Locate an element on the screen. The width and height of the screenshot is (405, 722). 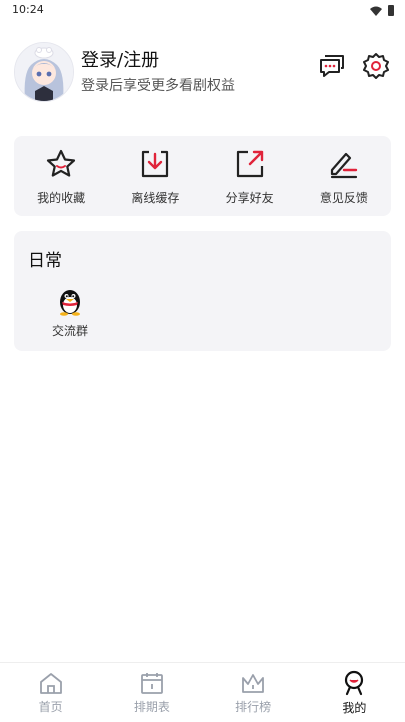
settings-button is located at coordinates (376, 66).